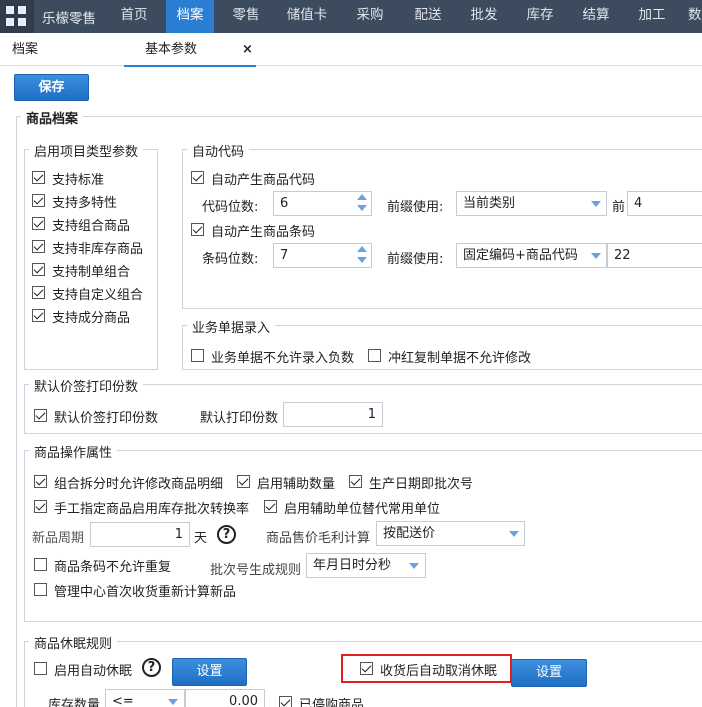 This screenshot has width=702, height=707. I want to click on gen-barcode-checkbox, so click(197, 229).